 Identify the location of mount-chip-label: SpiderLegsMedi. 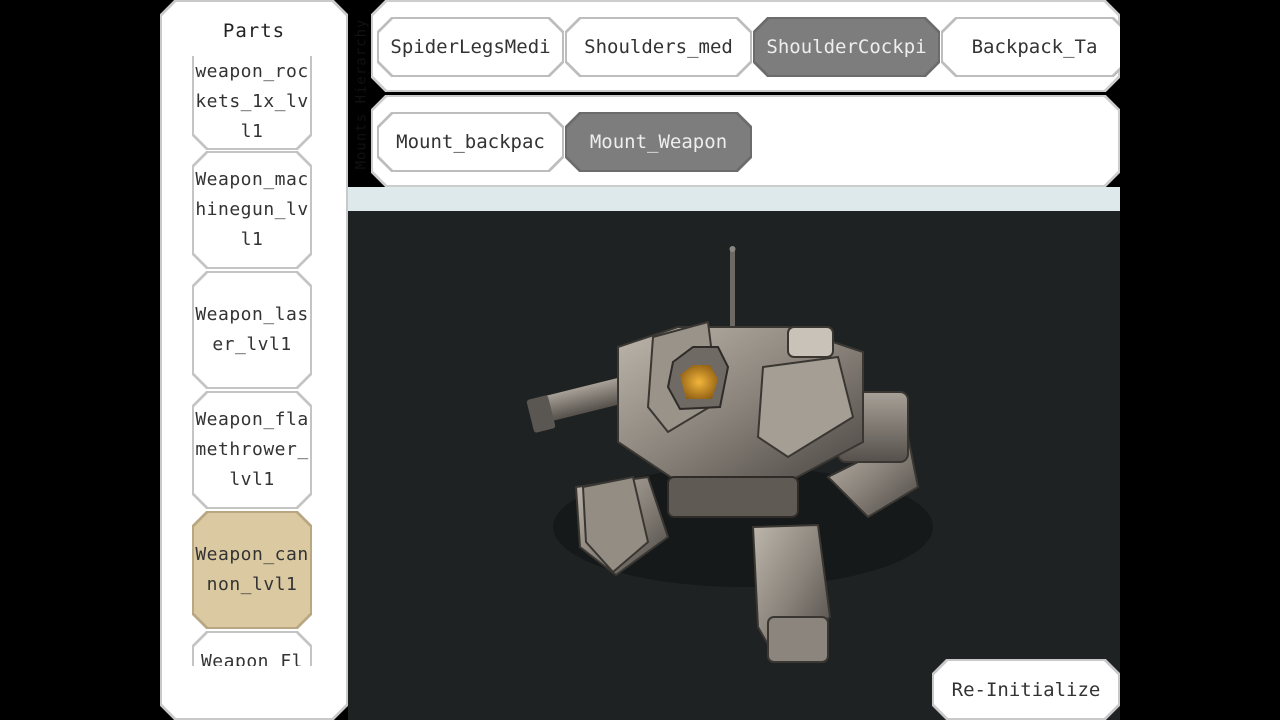
(470, 47).